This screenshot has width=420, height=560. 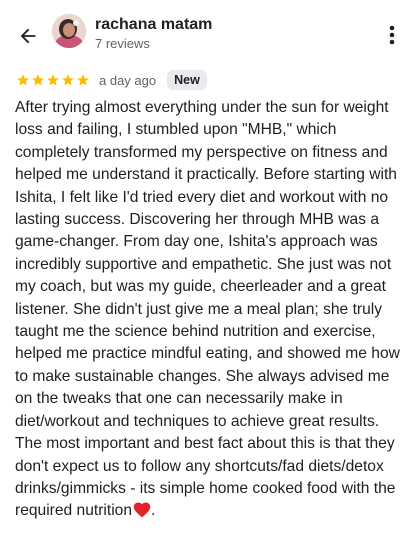 I want to click on reviewer-name: rachana matam, so click(x=153, y=25).